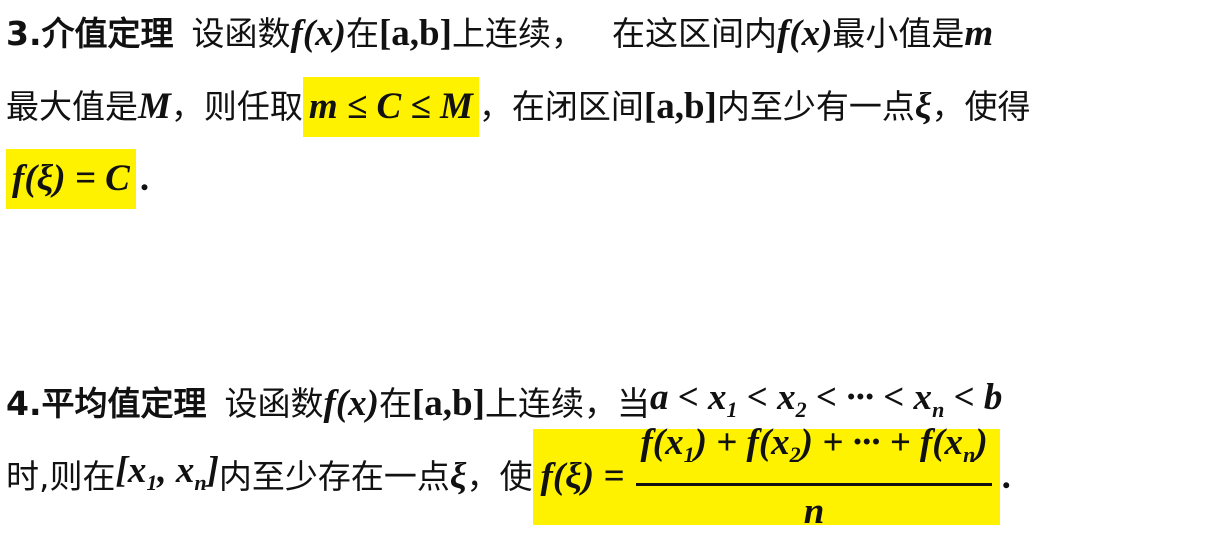  I want to click on highlighted-mean-formula: f(ξ) = f(x1) + f(x2) + ··· + f(xn) n, so click(766, 477).